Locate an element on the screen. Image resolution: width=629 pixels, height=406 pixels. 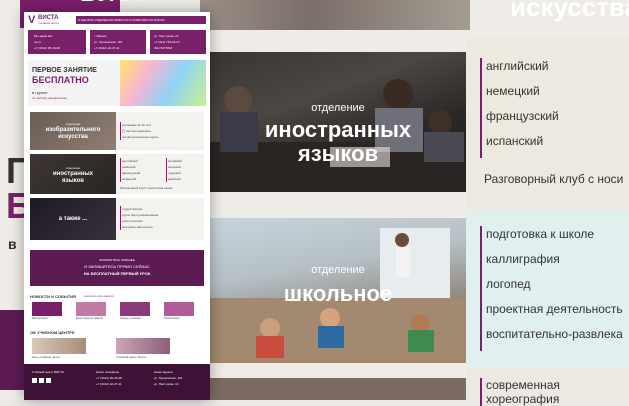
art-caption-small: отделение is located at coordinates (73, 124).